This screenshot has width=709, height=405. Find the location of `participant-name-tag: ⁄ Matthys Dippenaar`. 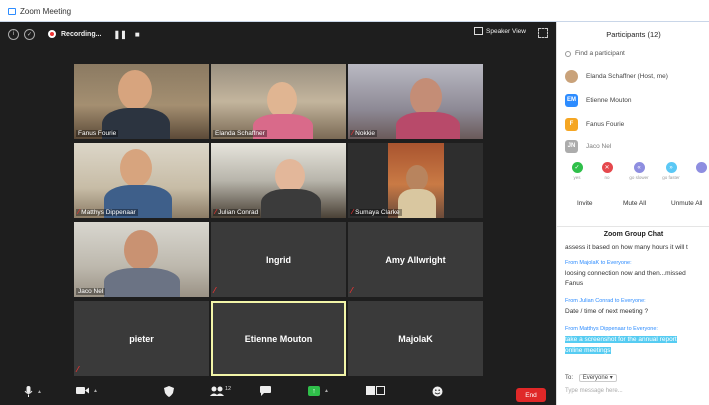

participant-name-tag: ⁄ Matthys Dippenaar is located at coordinates (107, 212).